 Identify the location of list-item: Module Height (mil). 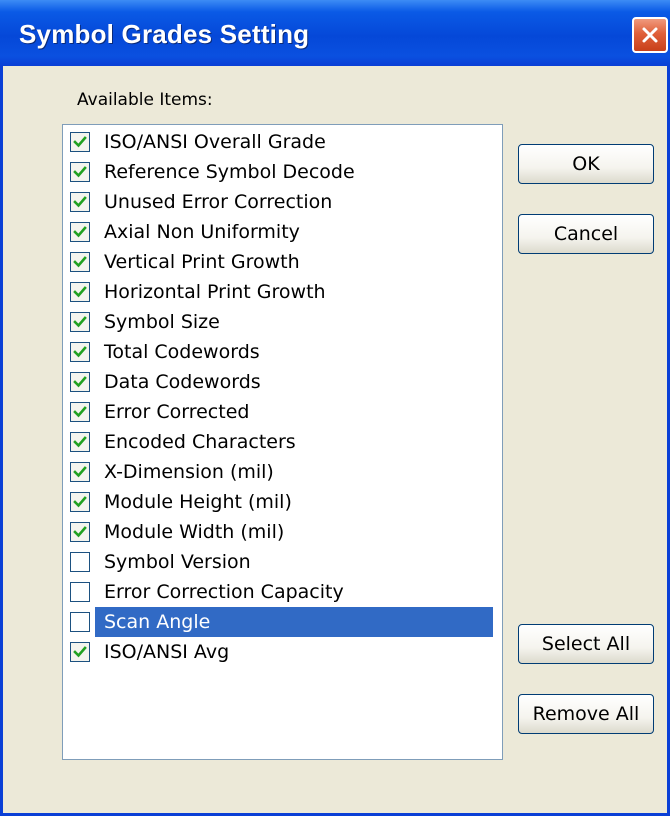
(282, 502).